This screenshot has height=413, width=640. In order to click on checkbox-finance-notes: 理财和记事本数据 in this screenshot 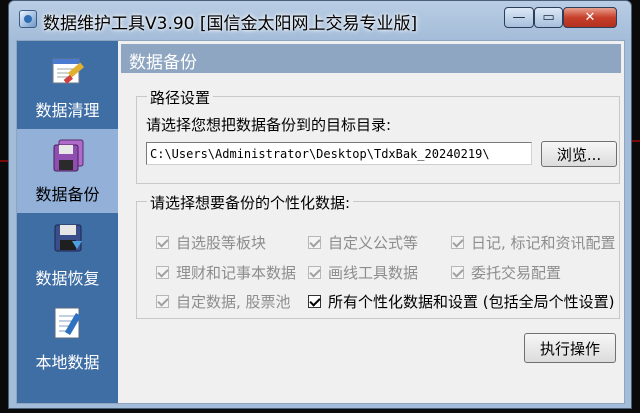, I will do `click(226, 272)`.